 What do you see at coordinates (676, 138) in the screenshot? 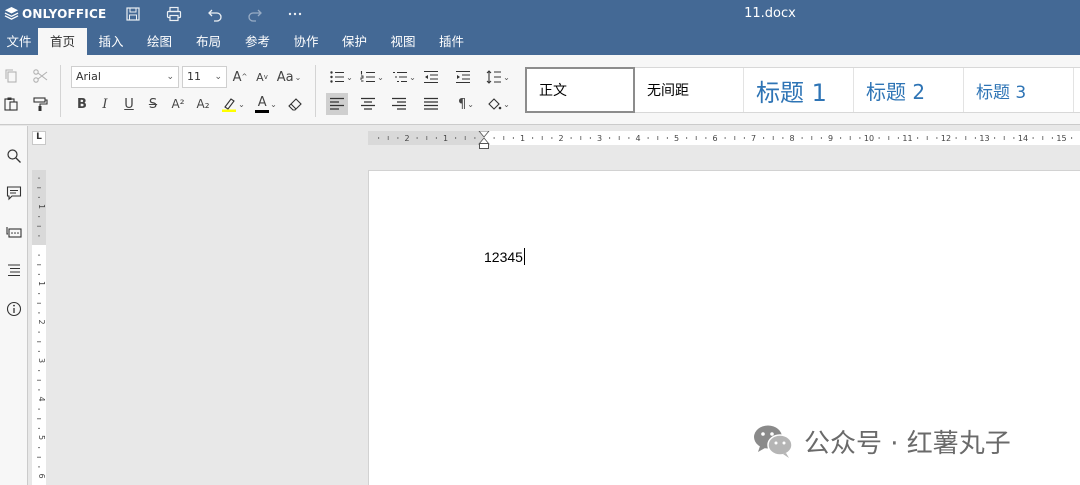
I see `ruler-label: 5` at bounding box center [676, 138].